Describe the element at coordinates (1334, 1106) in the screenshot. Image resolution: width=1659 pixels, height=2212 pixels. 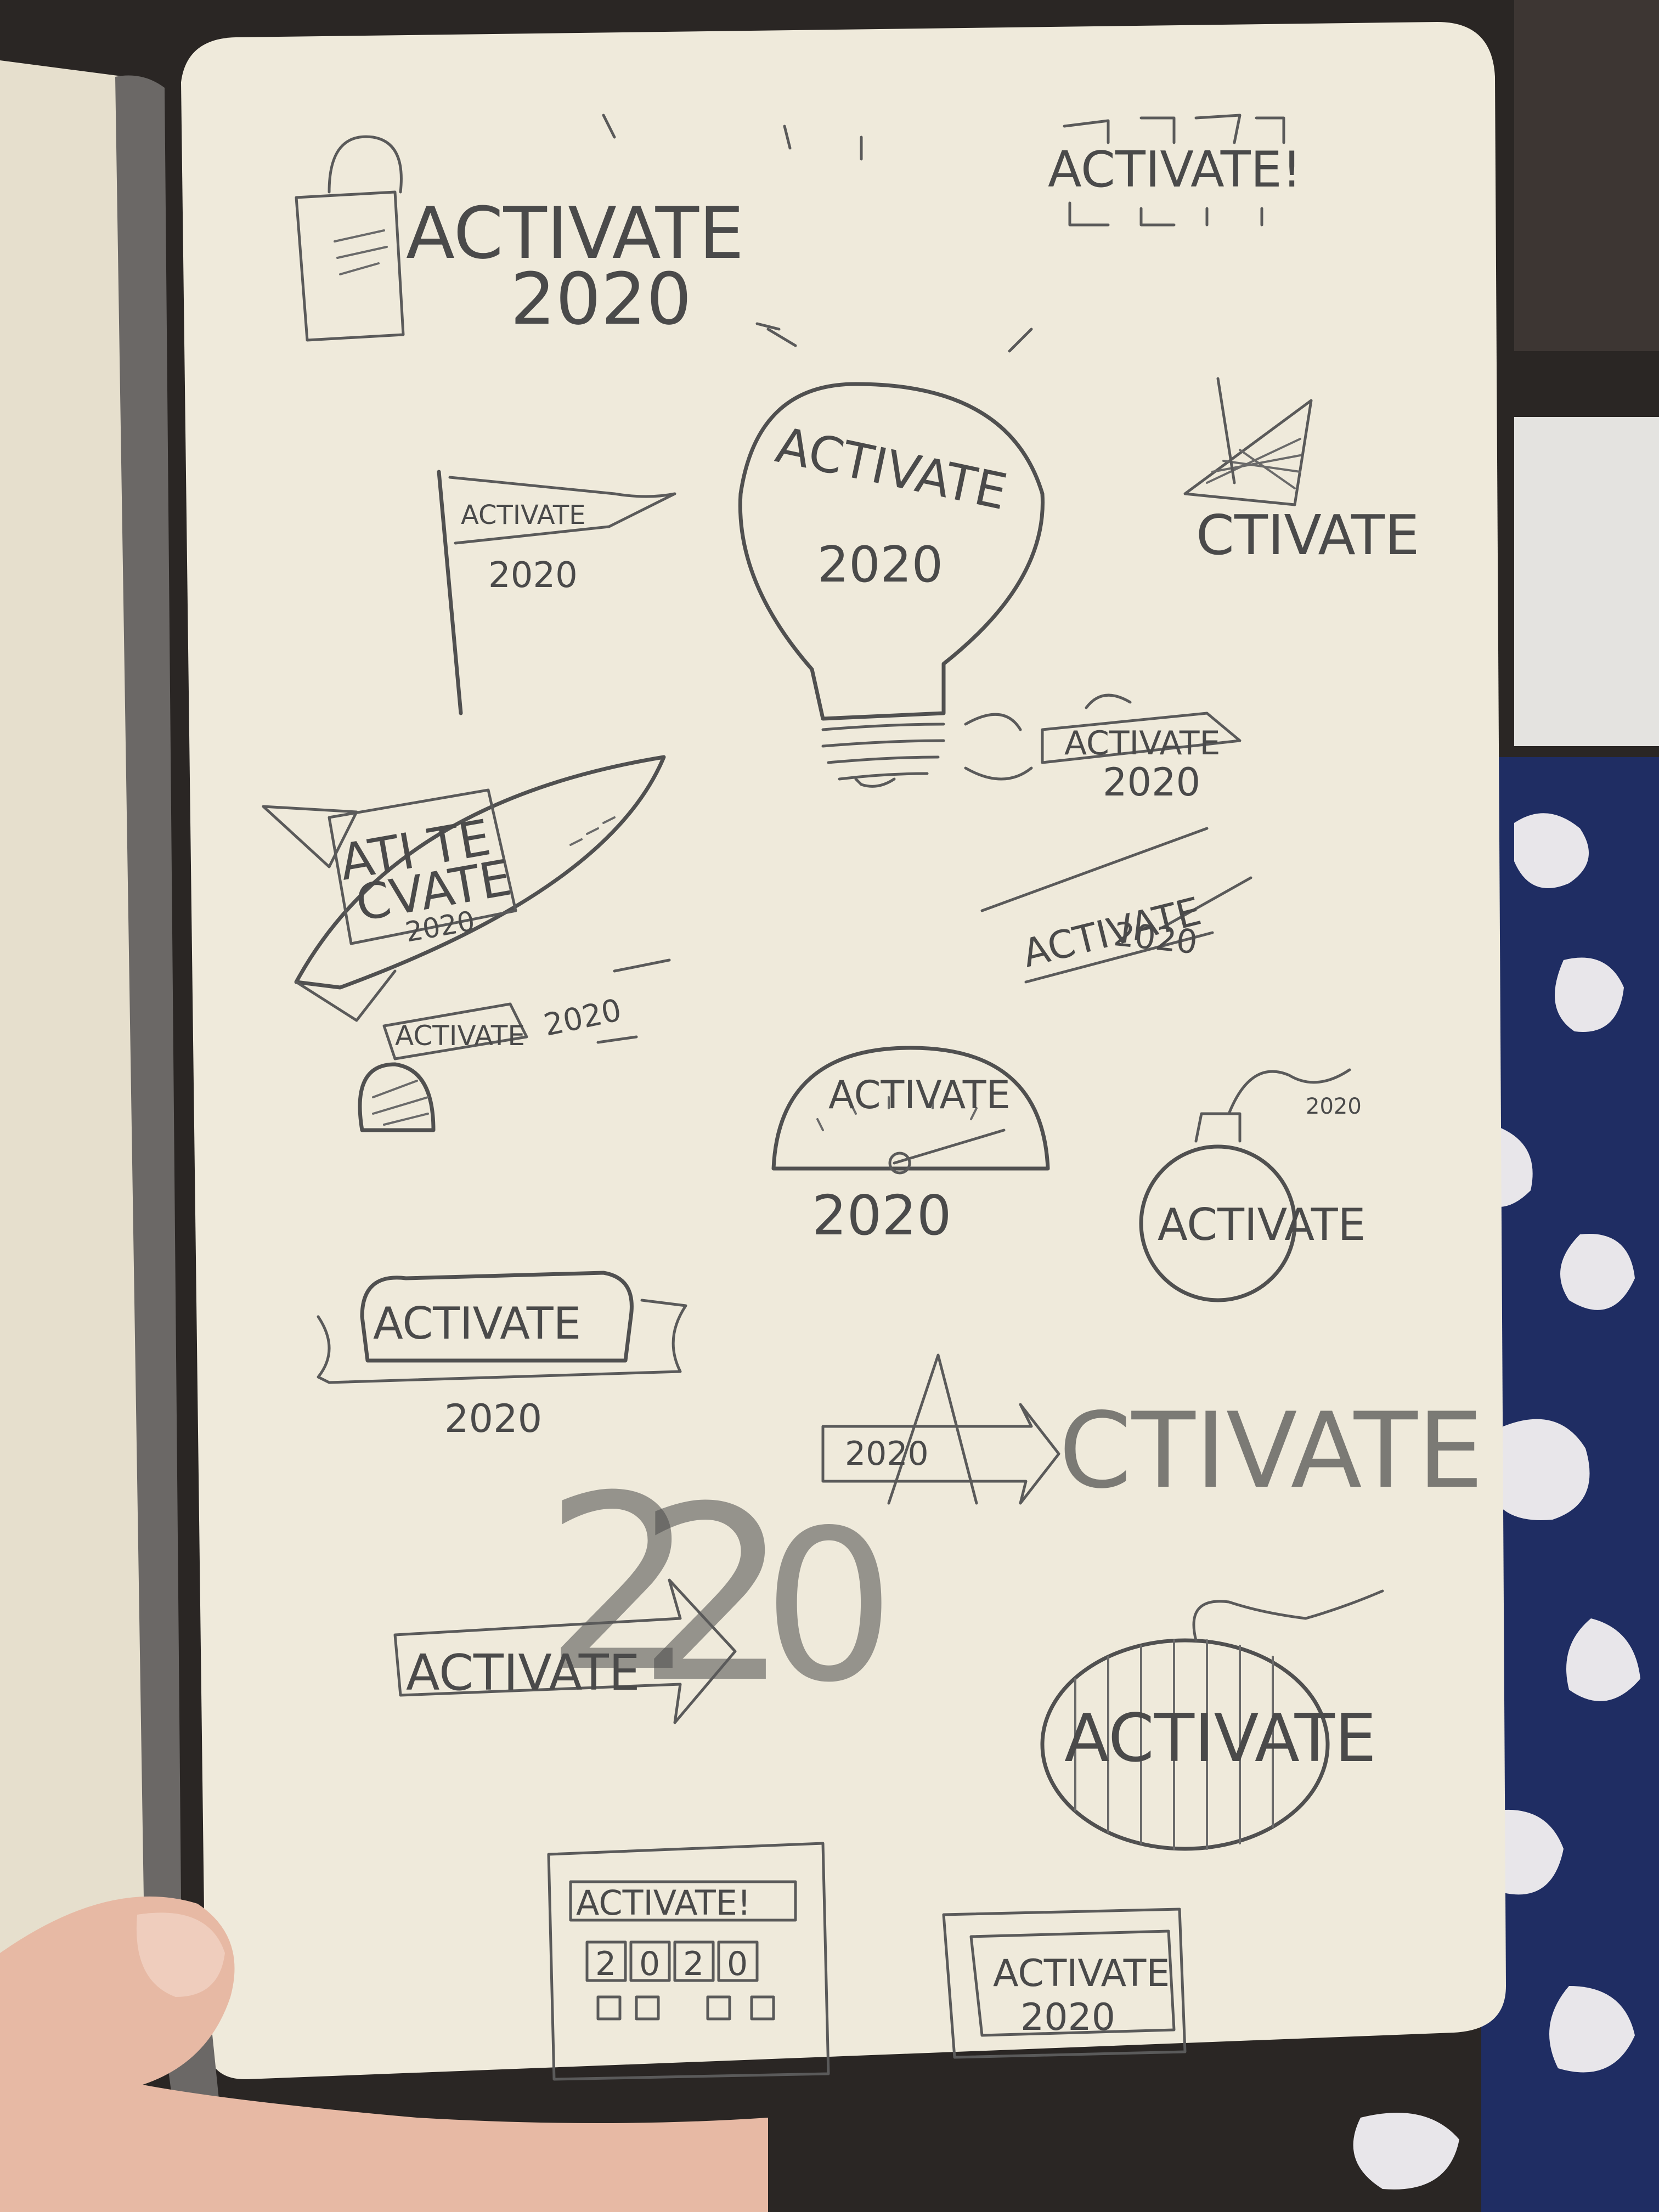
I see `bomb-year: 2020` at that location.